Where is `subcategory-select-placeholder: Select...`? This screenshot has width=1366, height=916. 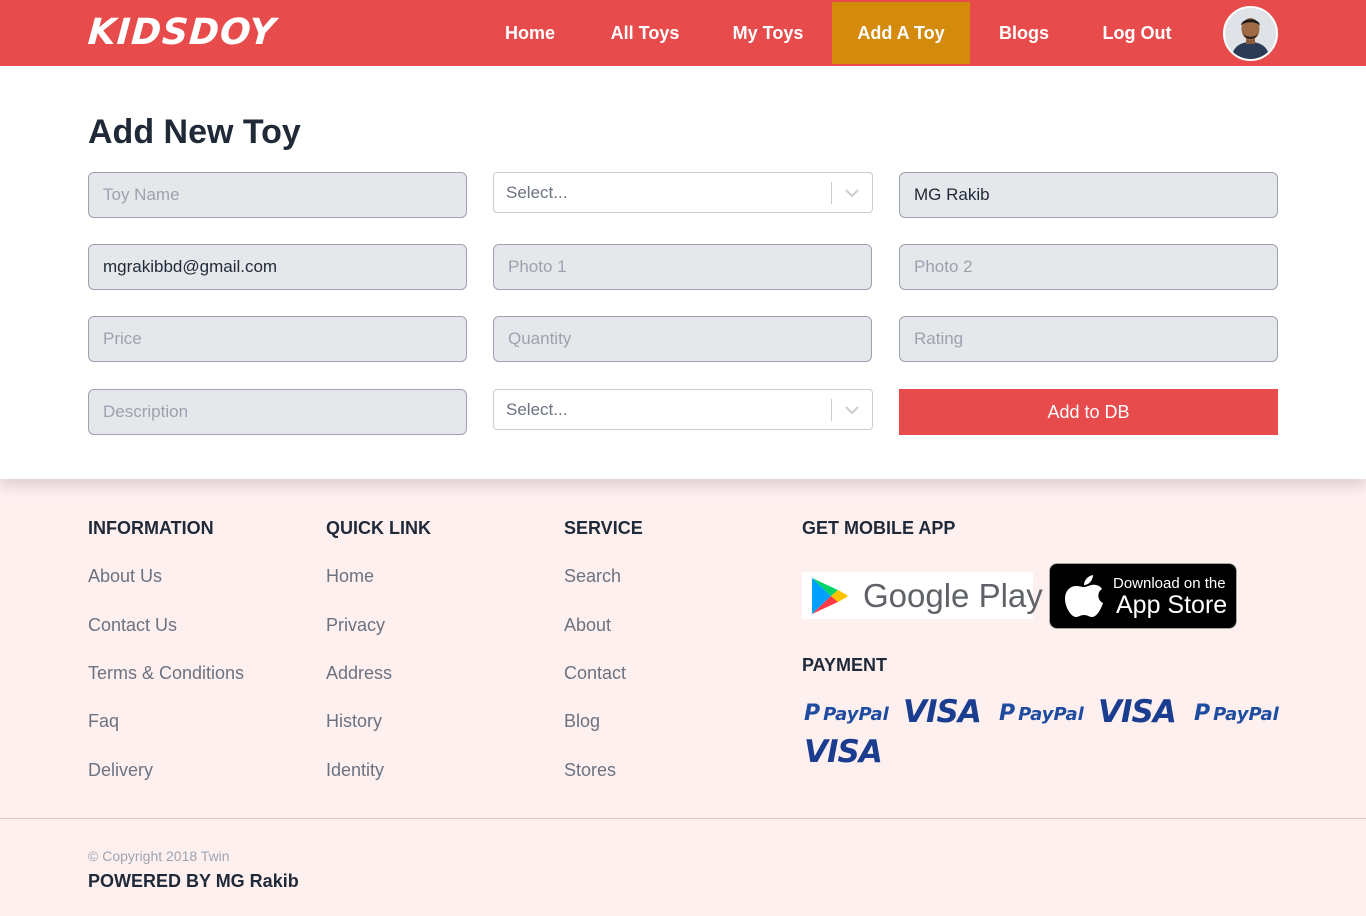
subcategory-select-placeholder: Select... is located at coordinates (537, 409).